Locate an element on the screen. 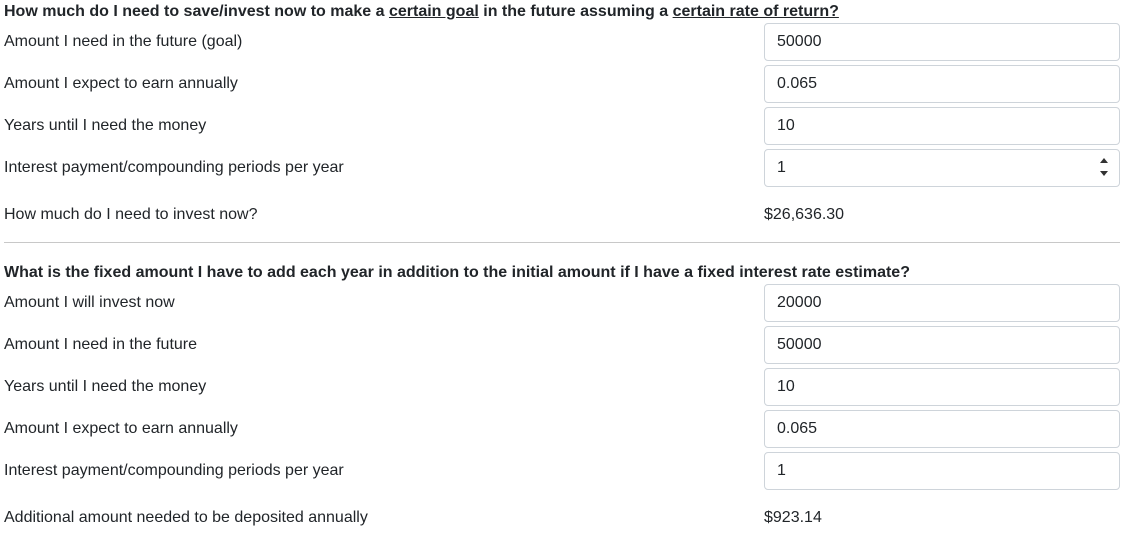 The image size is (1127, 541). invest-now-result-value: $26,636.30 is located at coordinates (804, 214).